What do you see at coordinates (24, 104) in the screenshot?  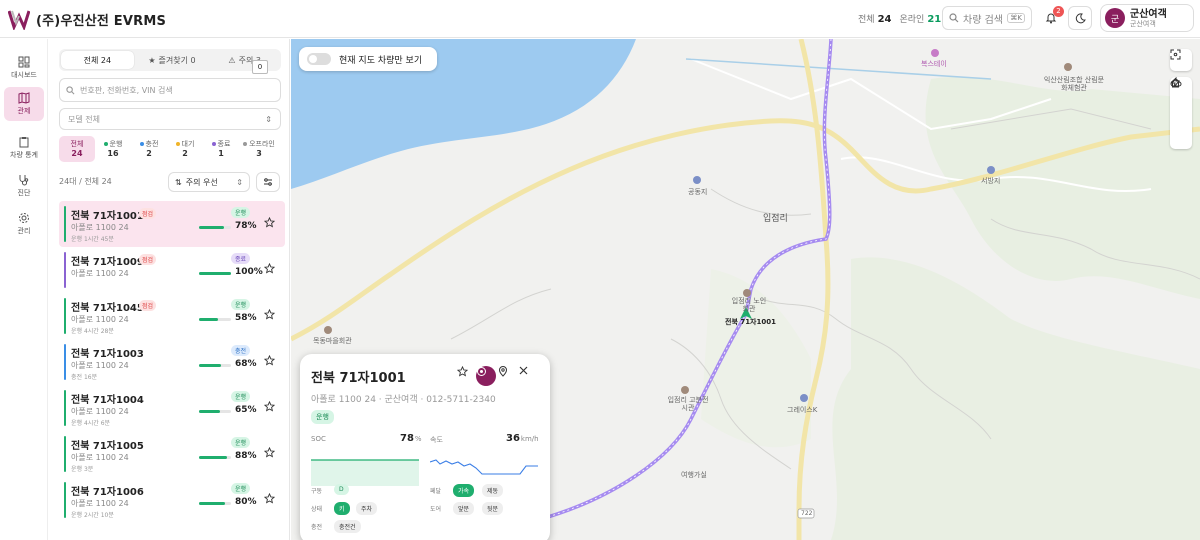 I see `nav-control: 관제` at bounding box center [24, 104].